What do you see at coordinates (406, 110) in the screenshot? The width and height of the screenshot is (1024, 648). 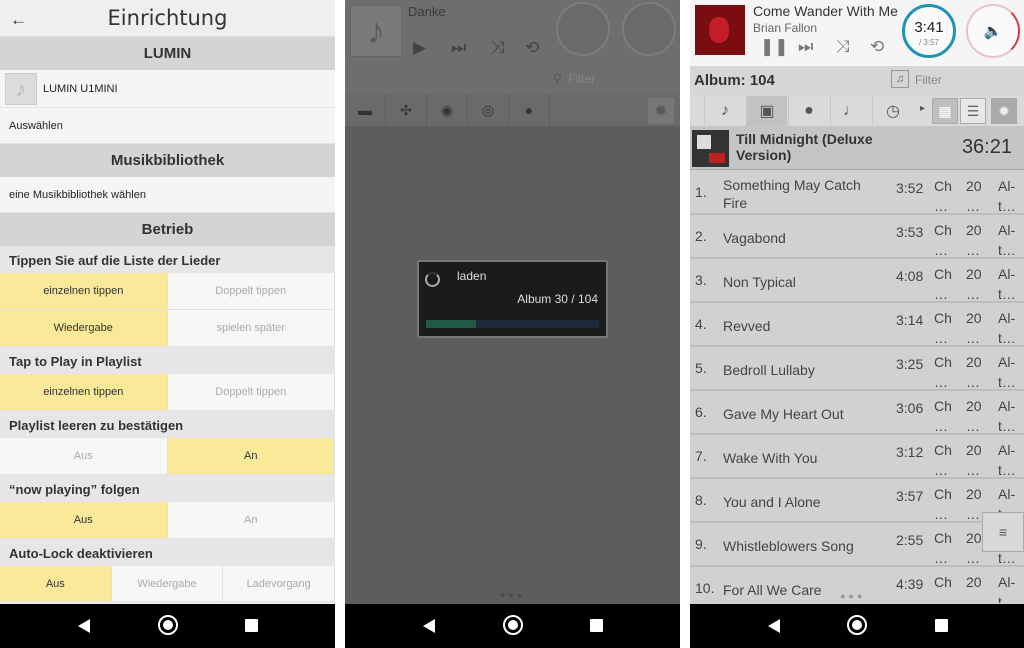 I see `tidal-icon: ✣` at bounding box center [406, 110].